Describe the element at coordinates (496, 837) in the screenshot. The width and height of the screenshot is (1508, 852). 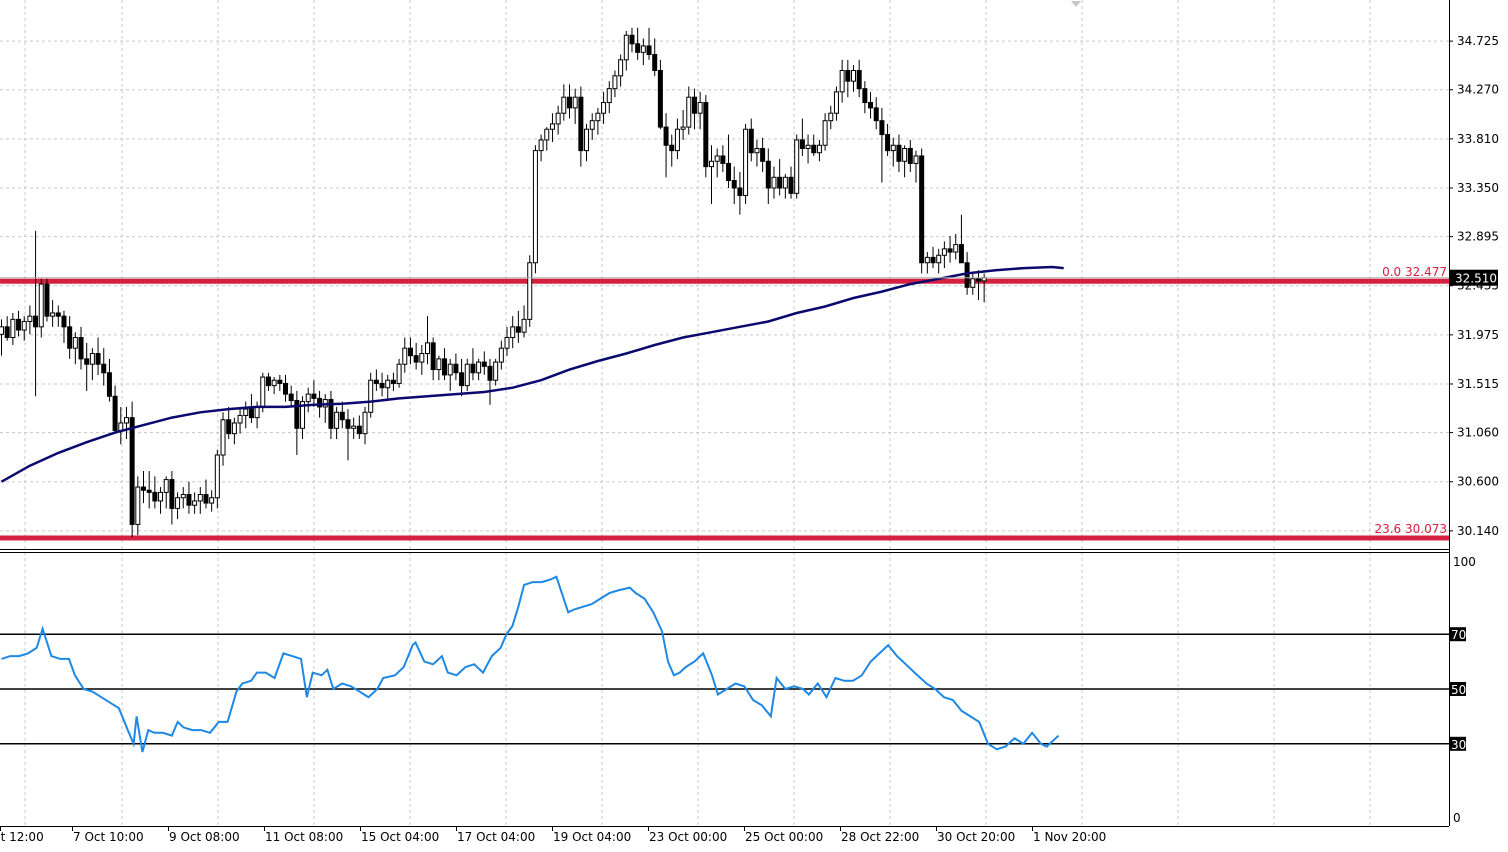
I see `time-tick-label: 17 Oct 04:00` at that location.